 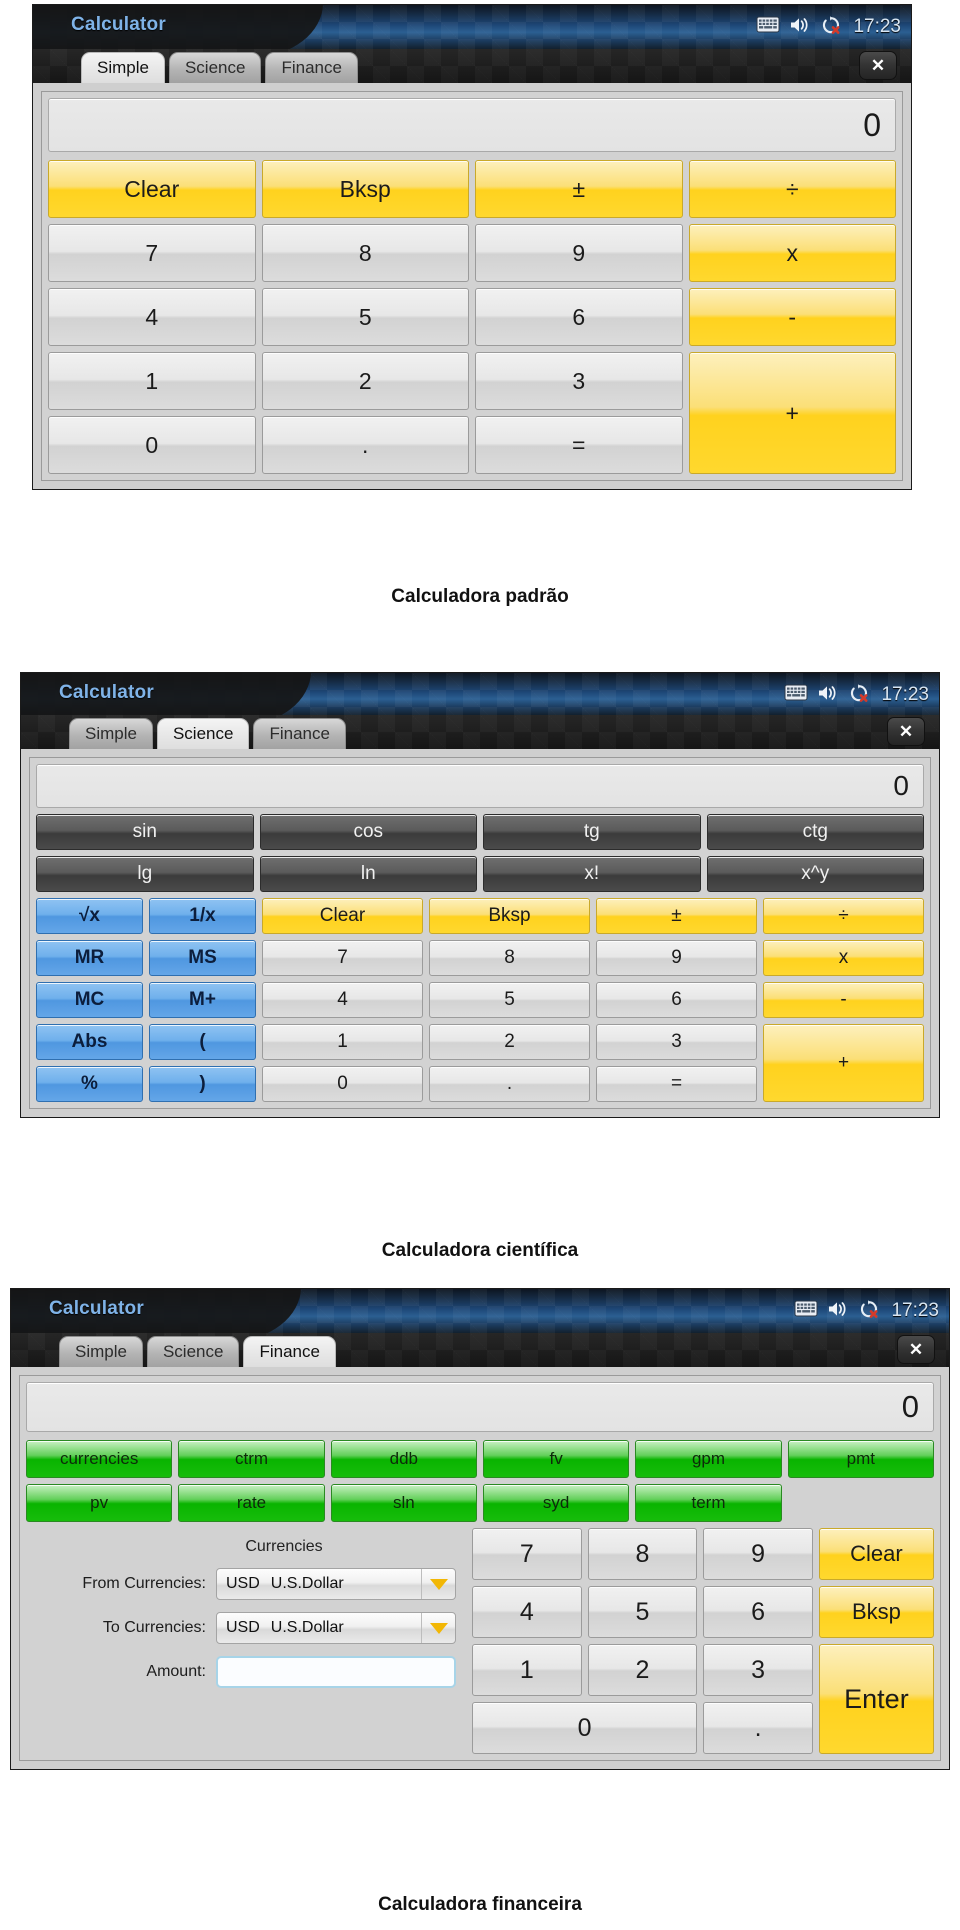 I want to click on simple-key-: +, so click(x=792, y=413).